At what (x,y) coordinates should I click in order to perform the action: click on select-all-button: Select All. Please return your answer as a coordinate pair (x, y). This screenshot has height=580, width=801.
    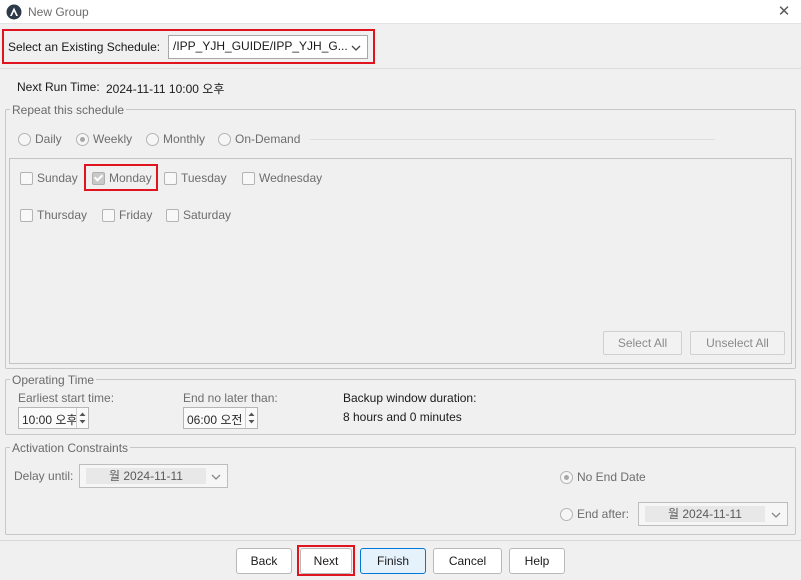
    Looking at the image, I should click on (642, 343).